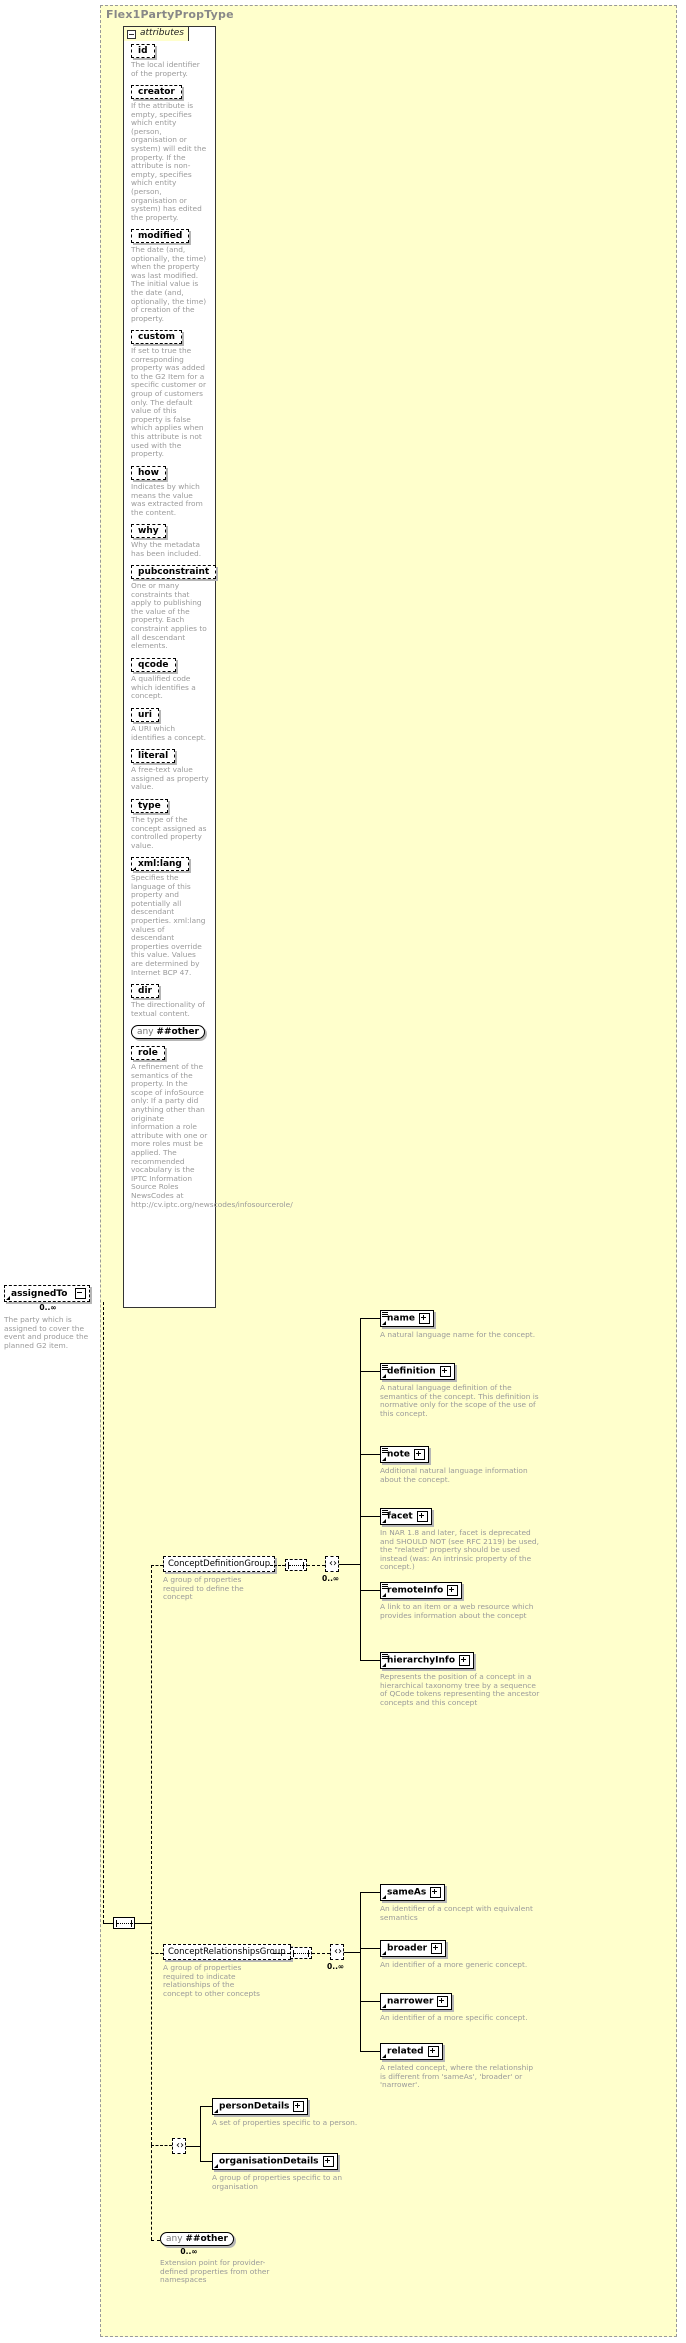 This screenshot has height=2343, width=686. I want to click on element-box-sameAs: sameAs, so click(413, 1892).